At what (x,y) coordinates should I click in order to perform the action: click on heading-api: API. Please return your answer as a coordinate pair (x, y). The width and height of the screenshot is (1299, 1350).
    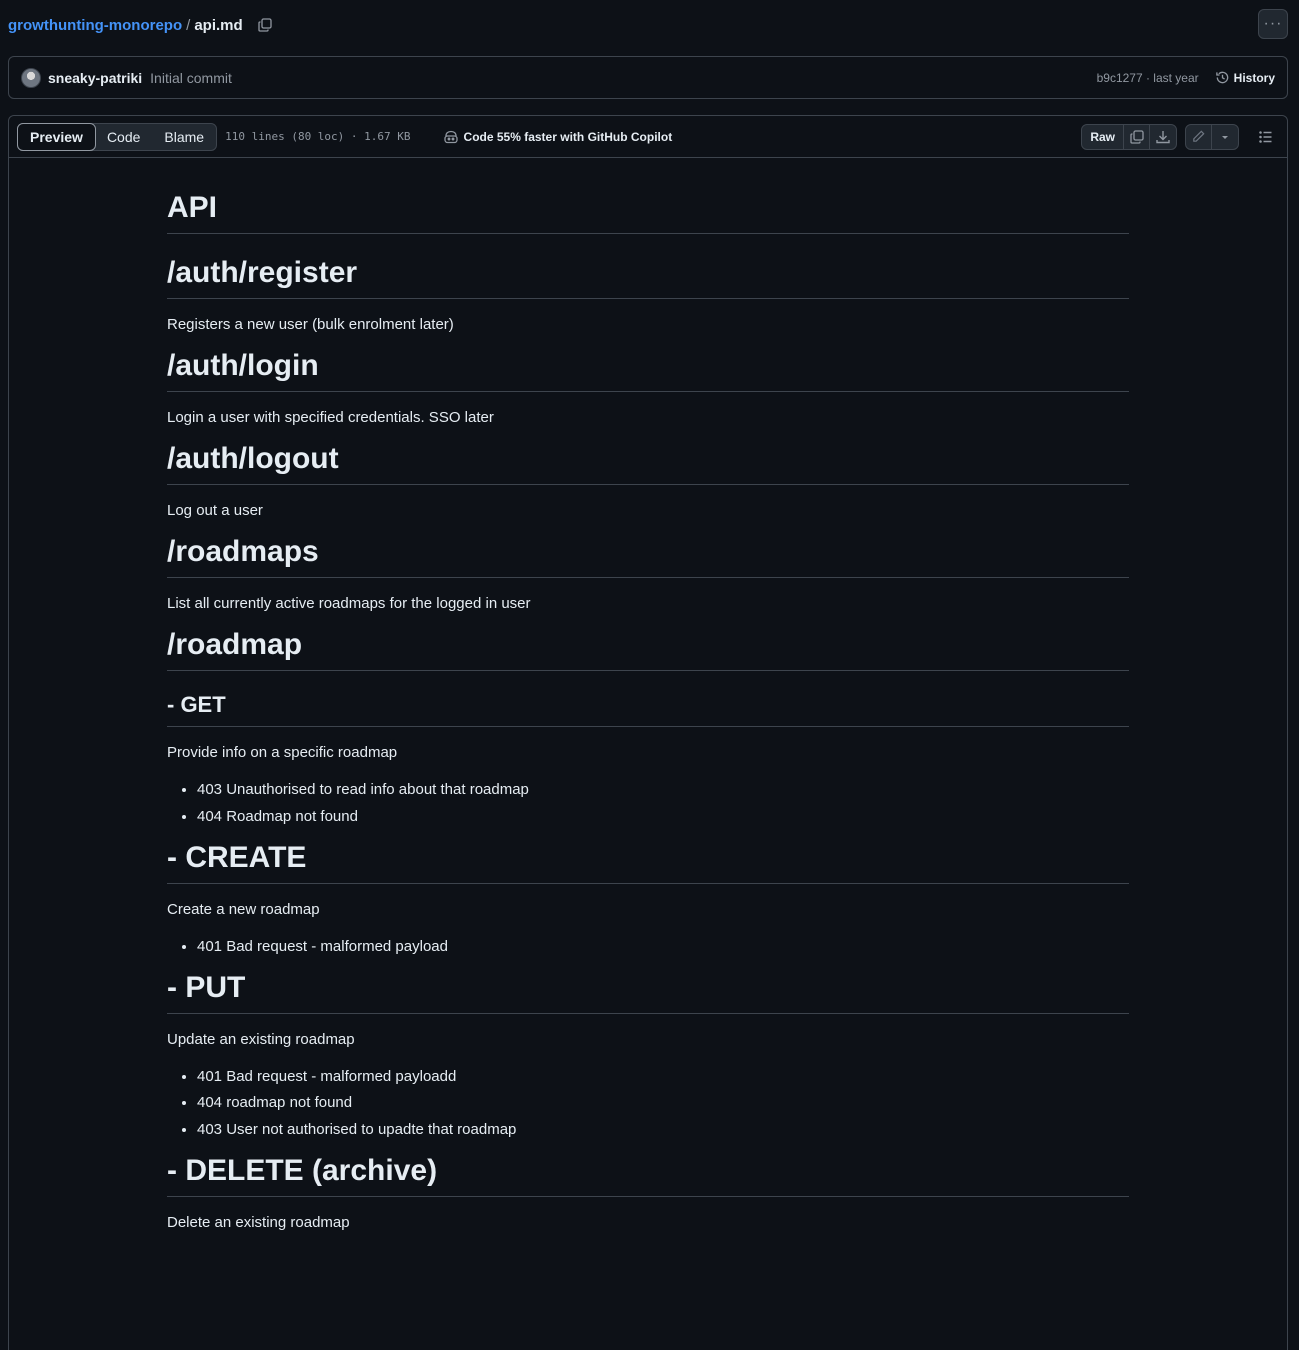
    Looking at the image, I should click on (648, 212).